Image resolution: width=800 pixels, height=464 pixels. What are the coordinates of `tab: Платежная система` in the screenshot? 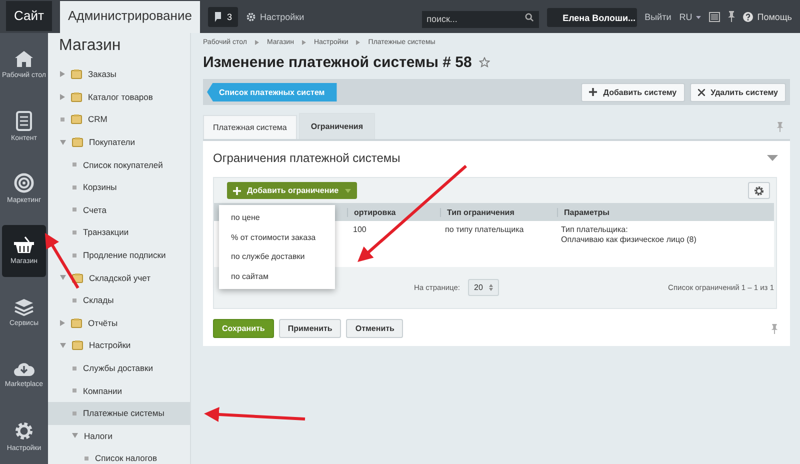 It's located at (250, 127).